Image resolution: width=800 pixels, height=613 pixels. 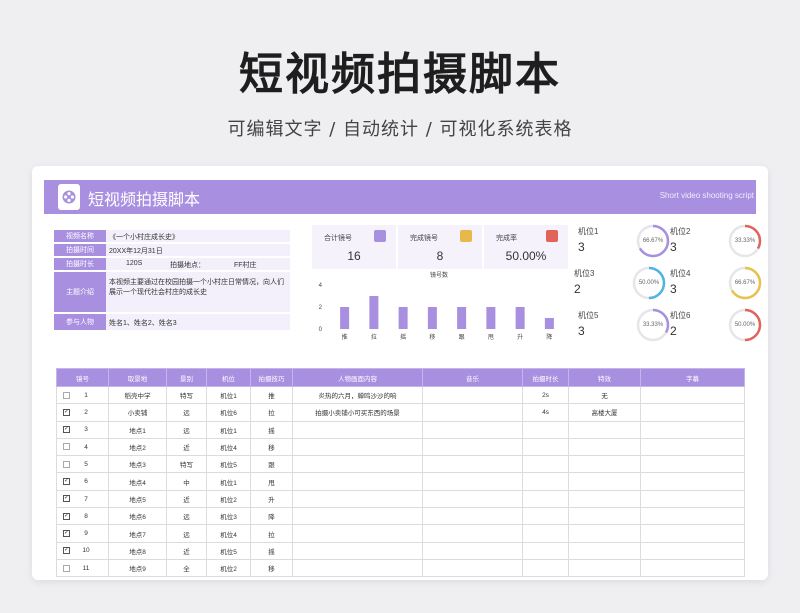 What do you see at coordinates (186, 481) in the screenshot?
I see `cell-scale: 中` at bounding box center [186, 481].